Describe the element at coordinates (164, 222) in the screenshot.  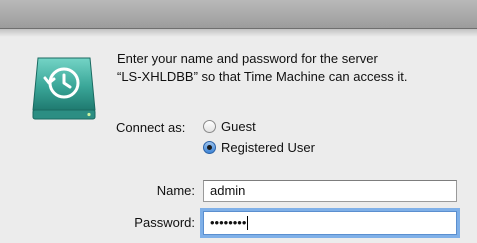
I see `password-label: Password:` at that location.